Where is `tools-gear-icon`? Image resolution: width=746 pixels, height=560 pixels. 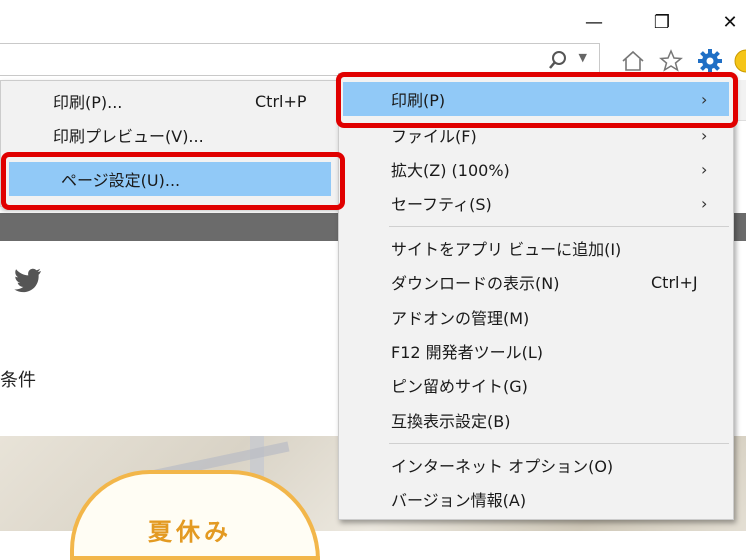 tools-gear-icon is located at coordinates (710, 61).